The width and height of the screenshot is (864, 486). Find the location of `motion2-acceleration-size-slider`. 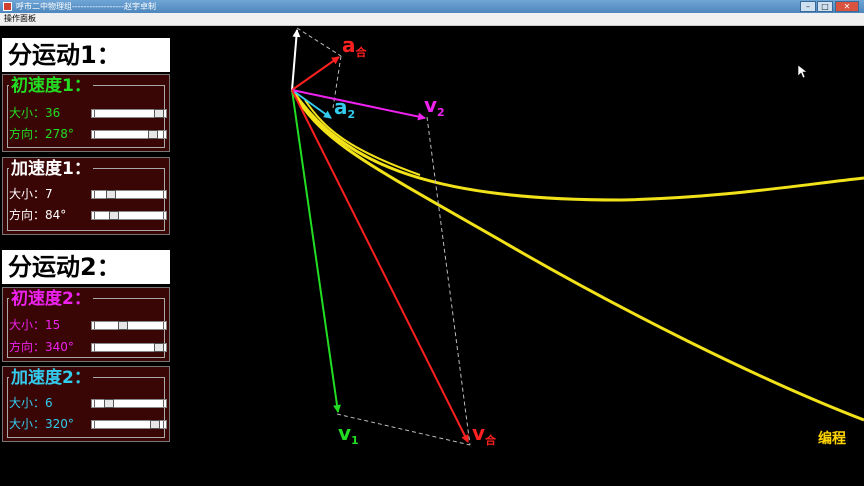

motion2-acceleration-size-slider is located at coordinates (129, 403).